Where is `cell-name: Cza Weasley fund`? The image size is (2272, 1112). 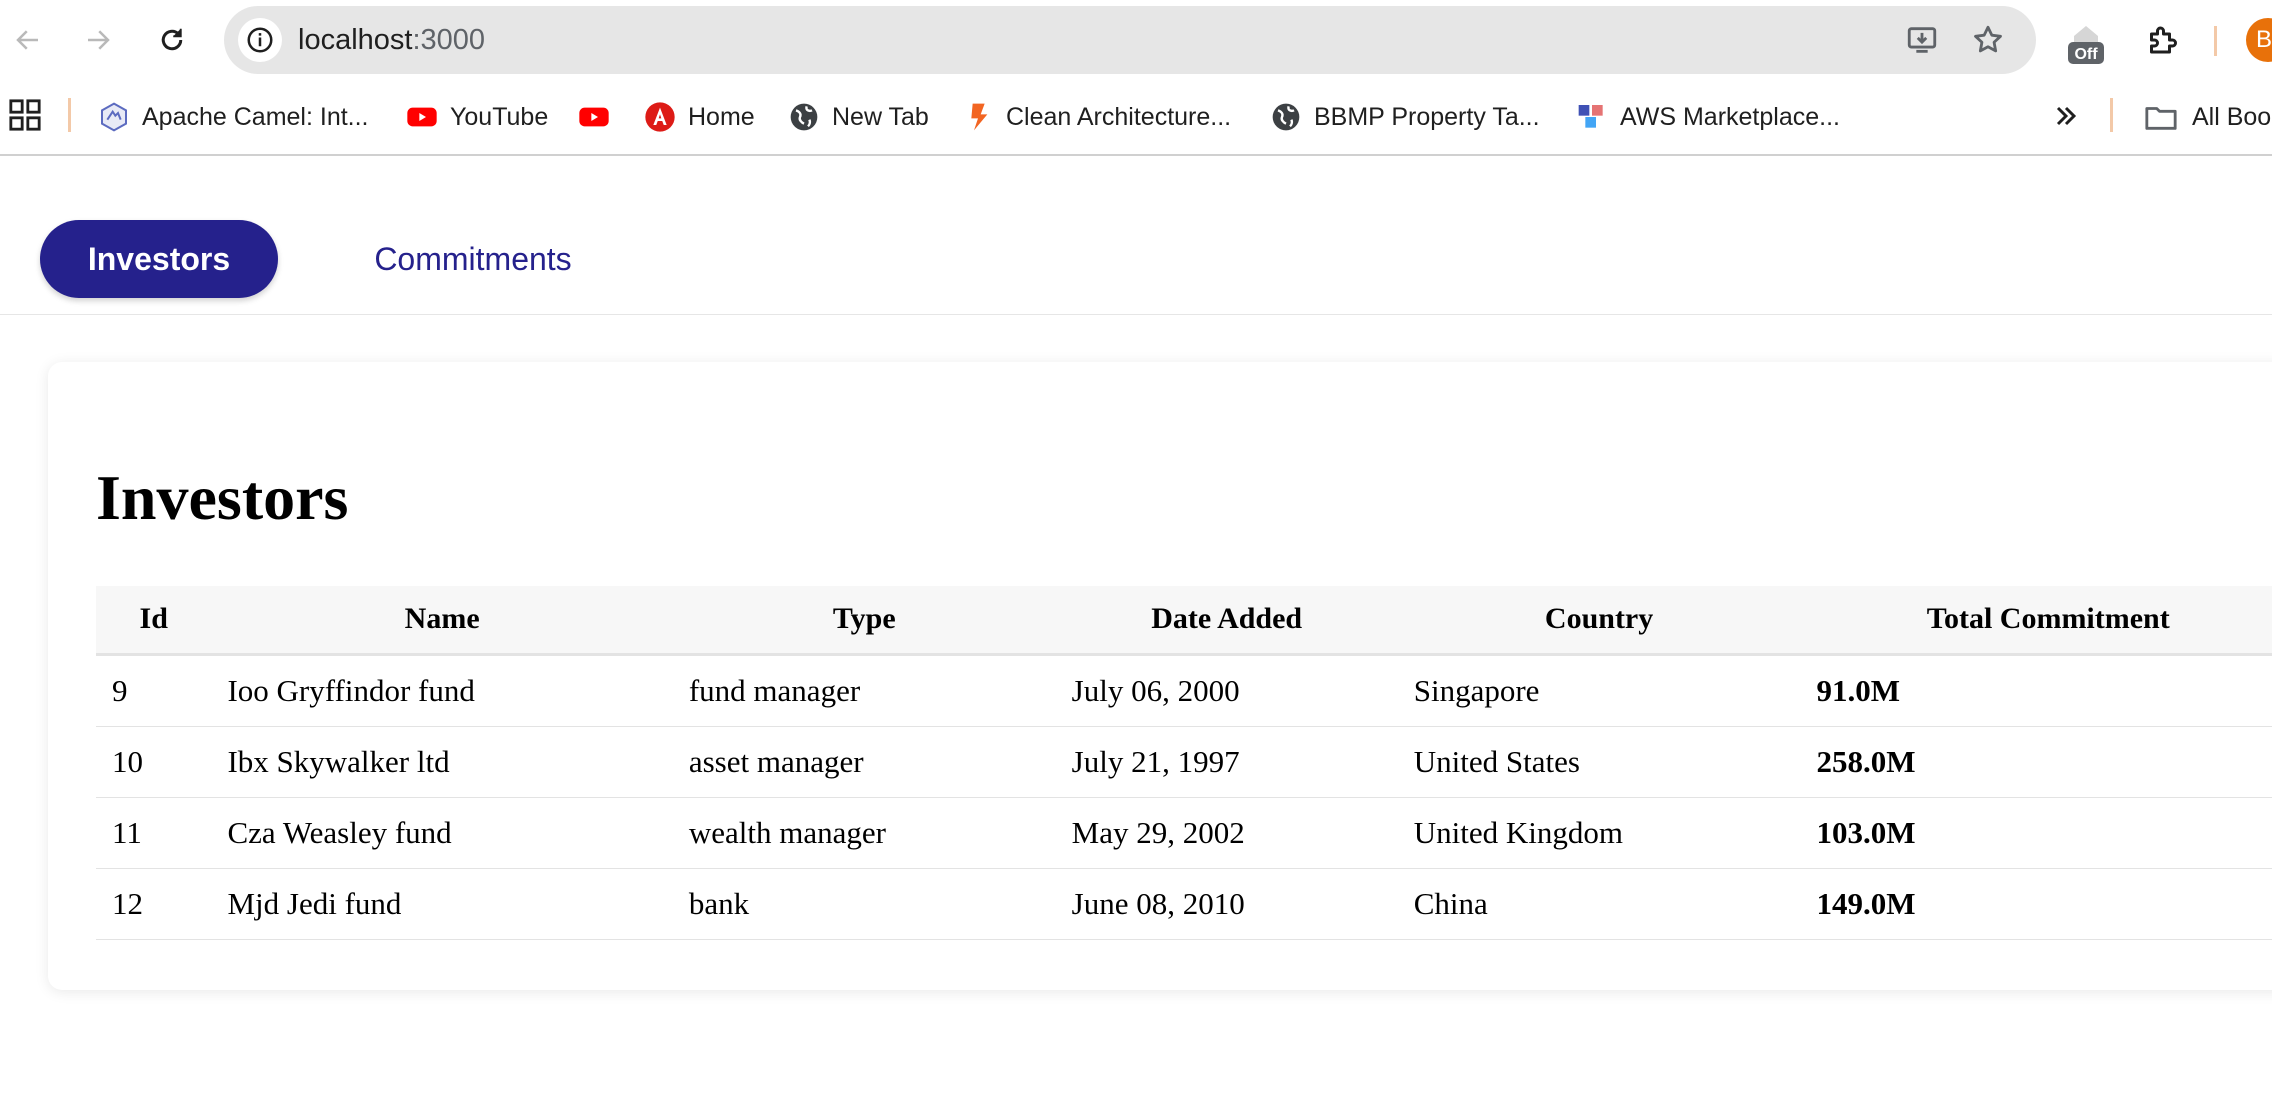 cell-name: Cza Weasley fund is located at coordinates (442, 833).